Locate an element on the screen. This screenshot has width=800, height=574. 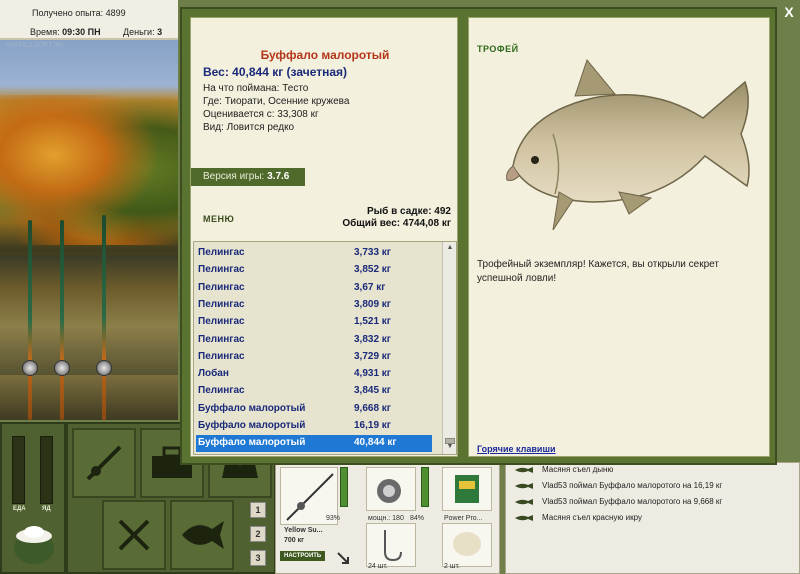
money-label: Деньги: is located at coordinates (139, 32).